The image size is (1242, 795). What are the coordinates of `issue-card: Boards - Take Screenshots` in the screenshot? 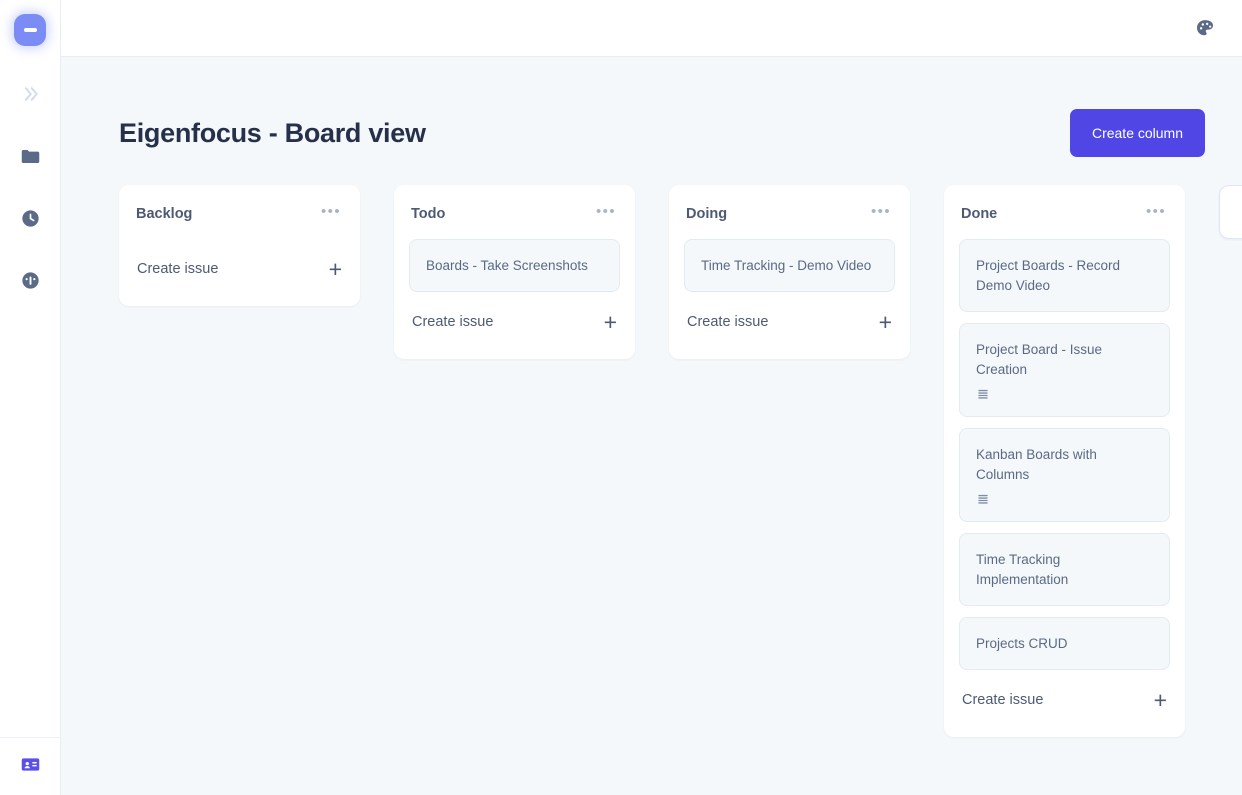 It's located at (514, 265).